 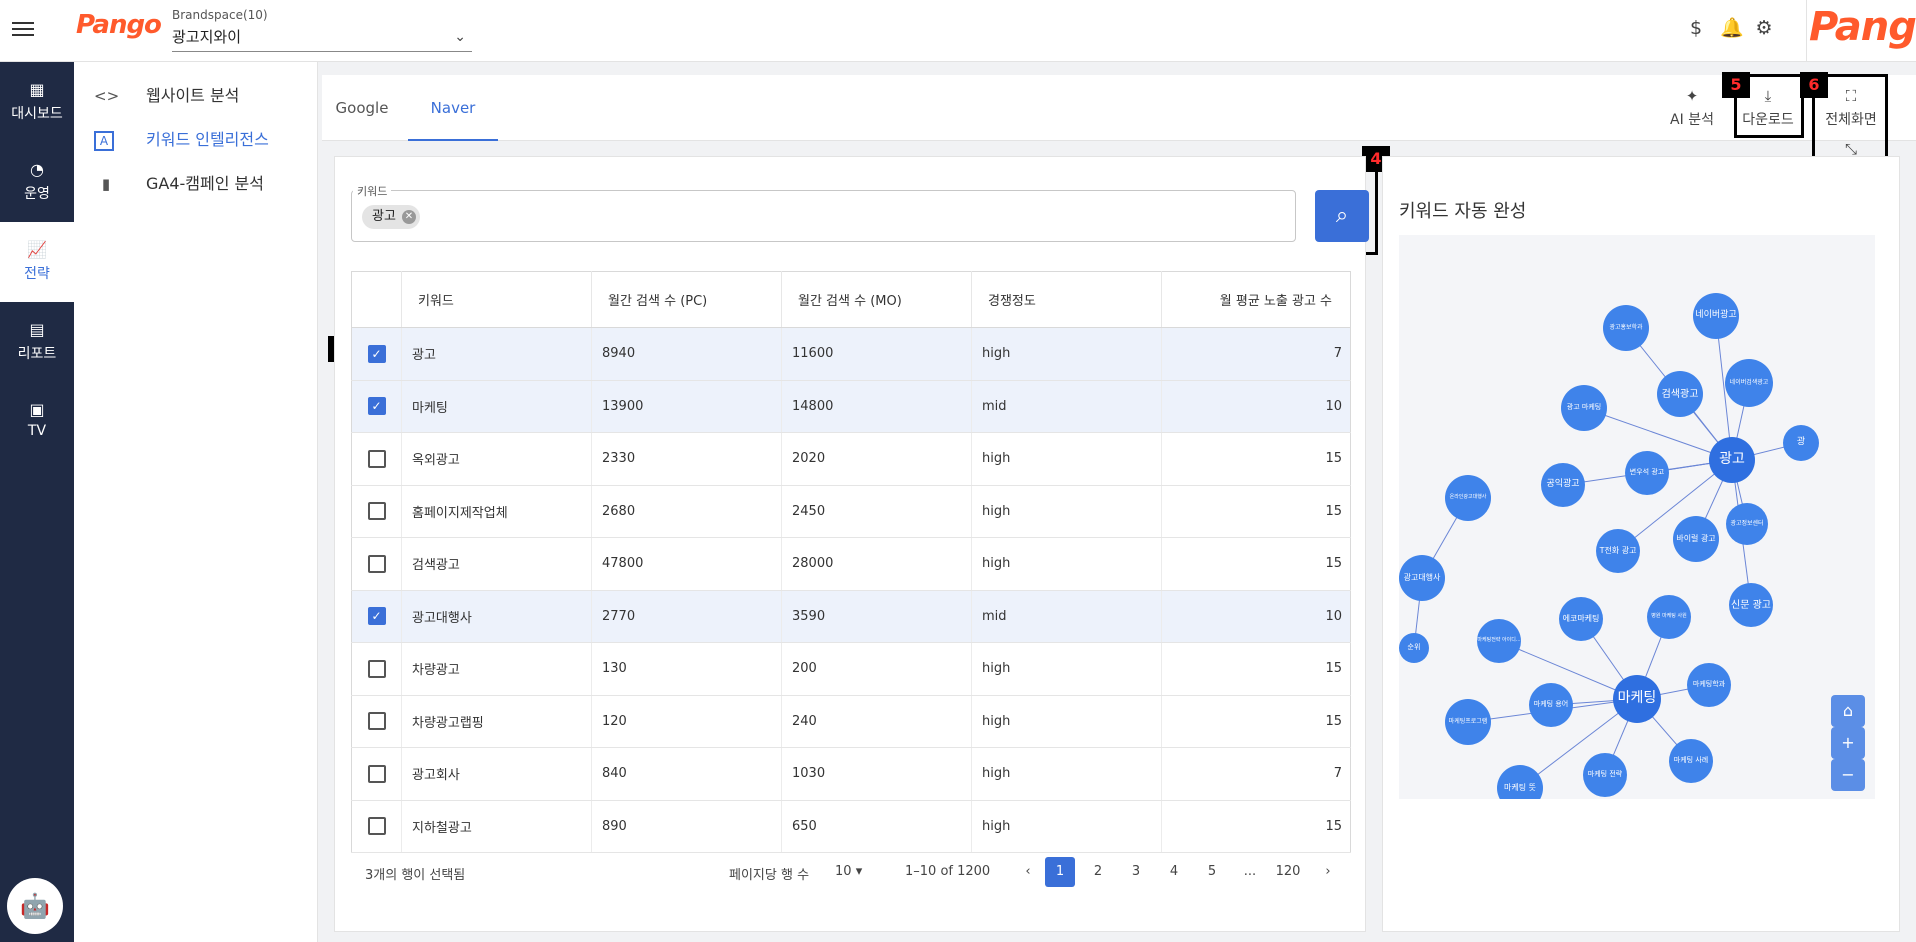 What do you see at coordinates (1256, 299) in the screenshot?
I see `header-ads: 월 평균 노출 광고 수` at bounding box center [1256, 299].